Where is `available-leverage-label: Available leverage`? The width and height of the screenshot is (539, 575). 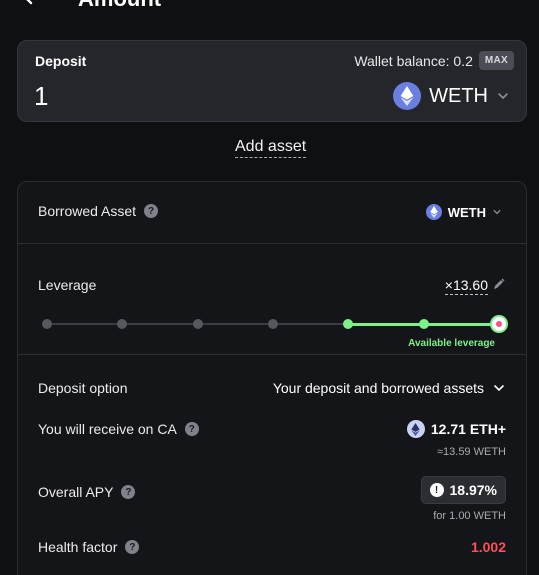 available-leverage-label: Available leverage is located at coordinates (451, 343).